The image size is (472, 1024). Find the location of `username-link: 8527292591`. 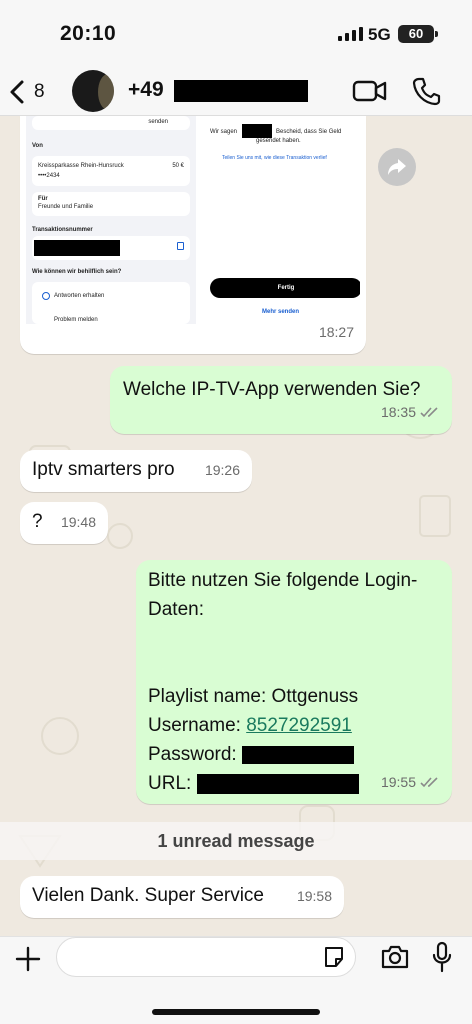

username-link: 8527292591 is located at coordinates (299, 725).